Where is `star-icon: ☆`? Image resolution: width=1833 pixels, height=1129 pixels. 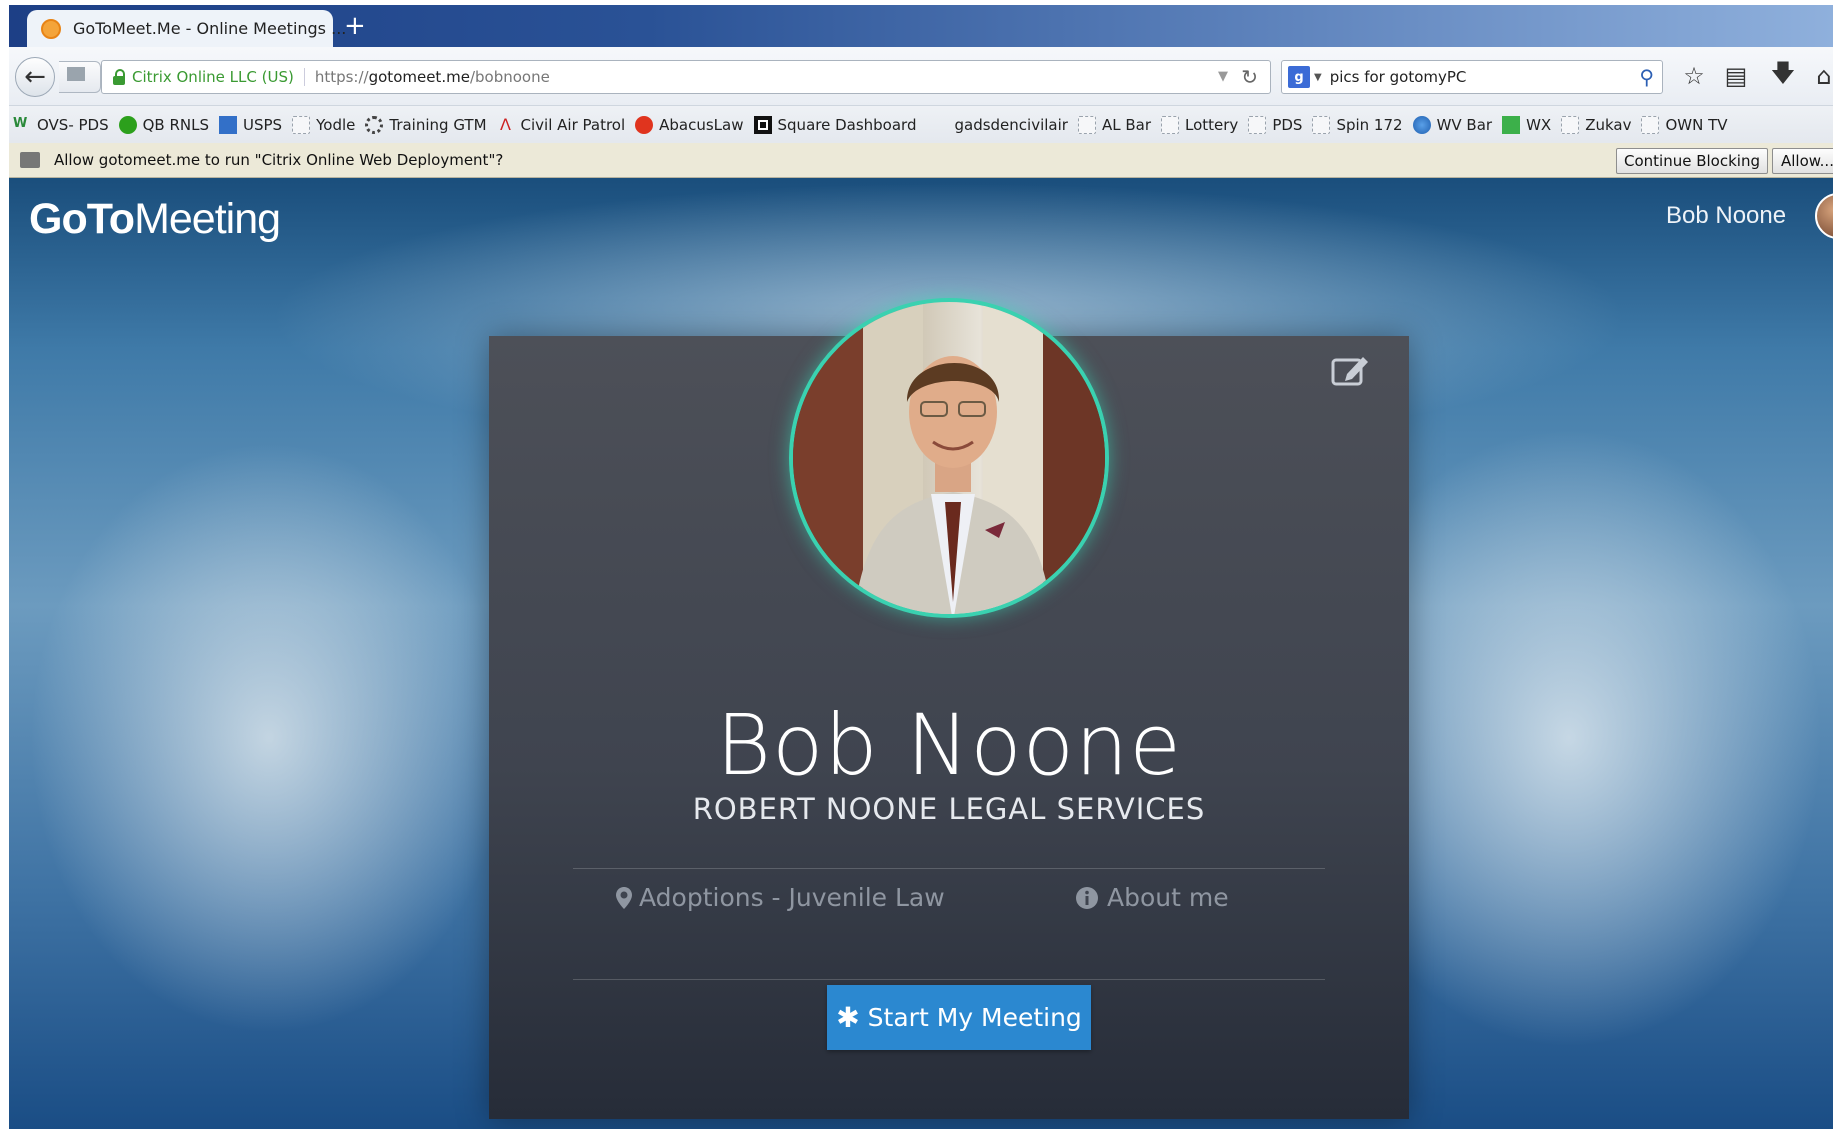 star-icon: ☆ is located at coordinates (1694, 76).